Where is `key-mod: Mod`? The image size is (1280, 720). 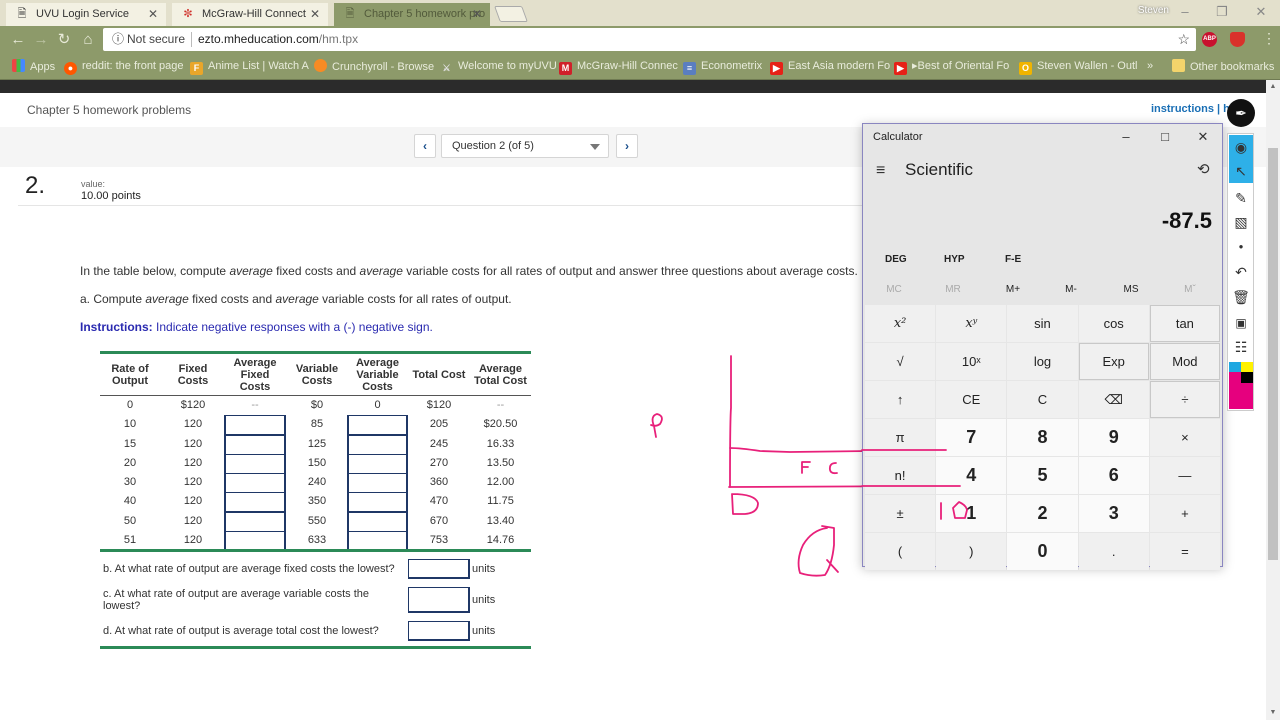 key-mod: Mod is located at coordinates (1184, 361).